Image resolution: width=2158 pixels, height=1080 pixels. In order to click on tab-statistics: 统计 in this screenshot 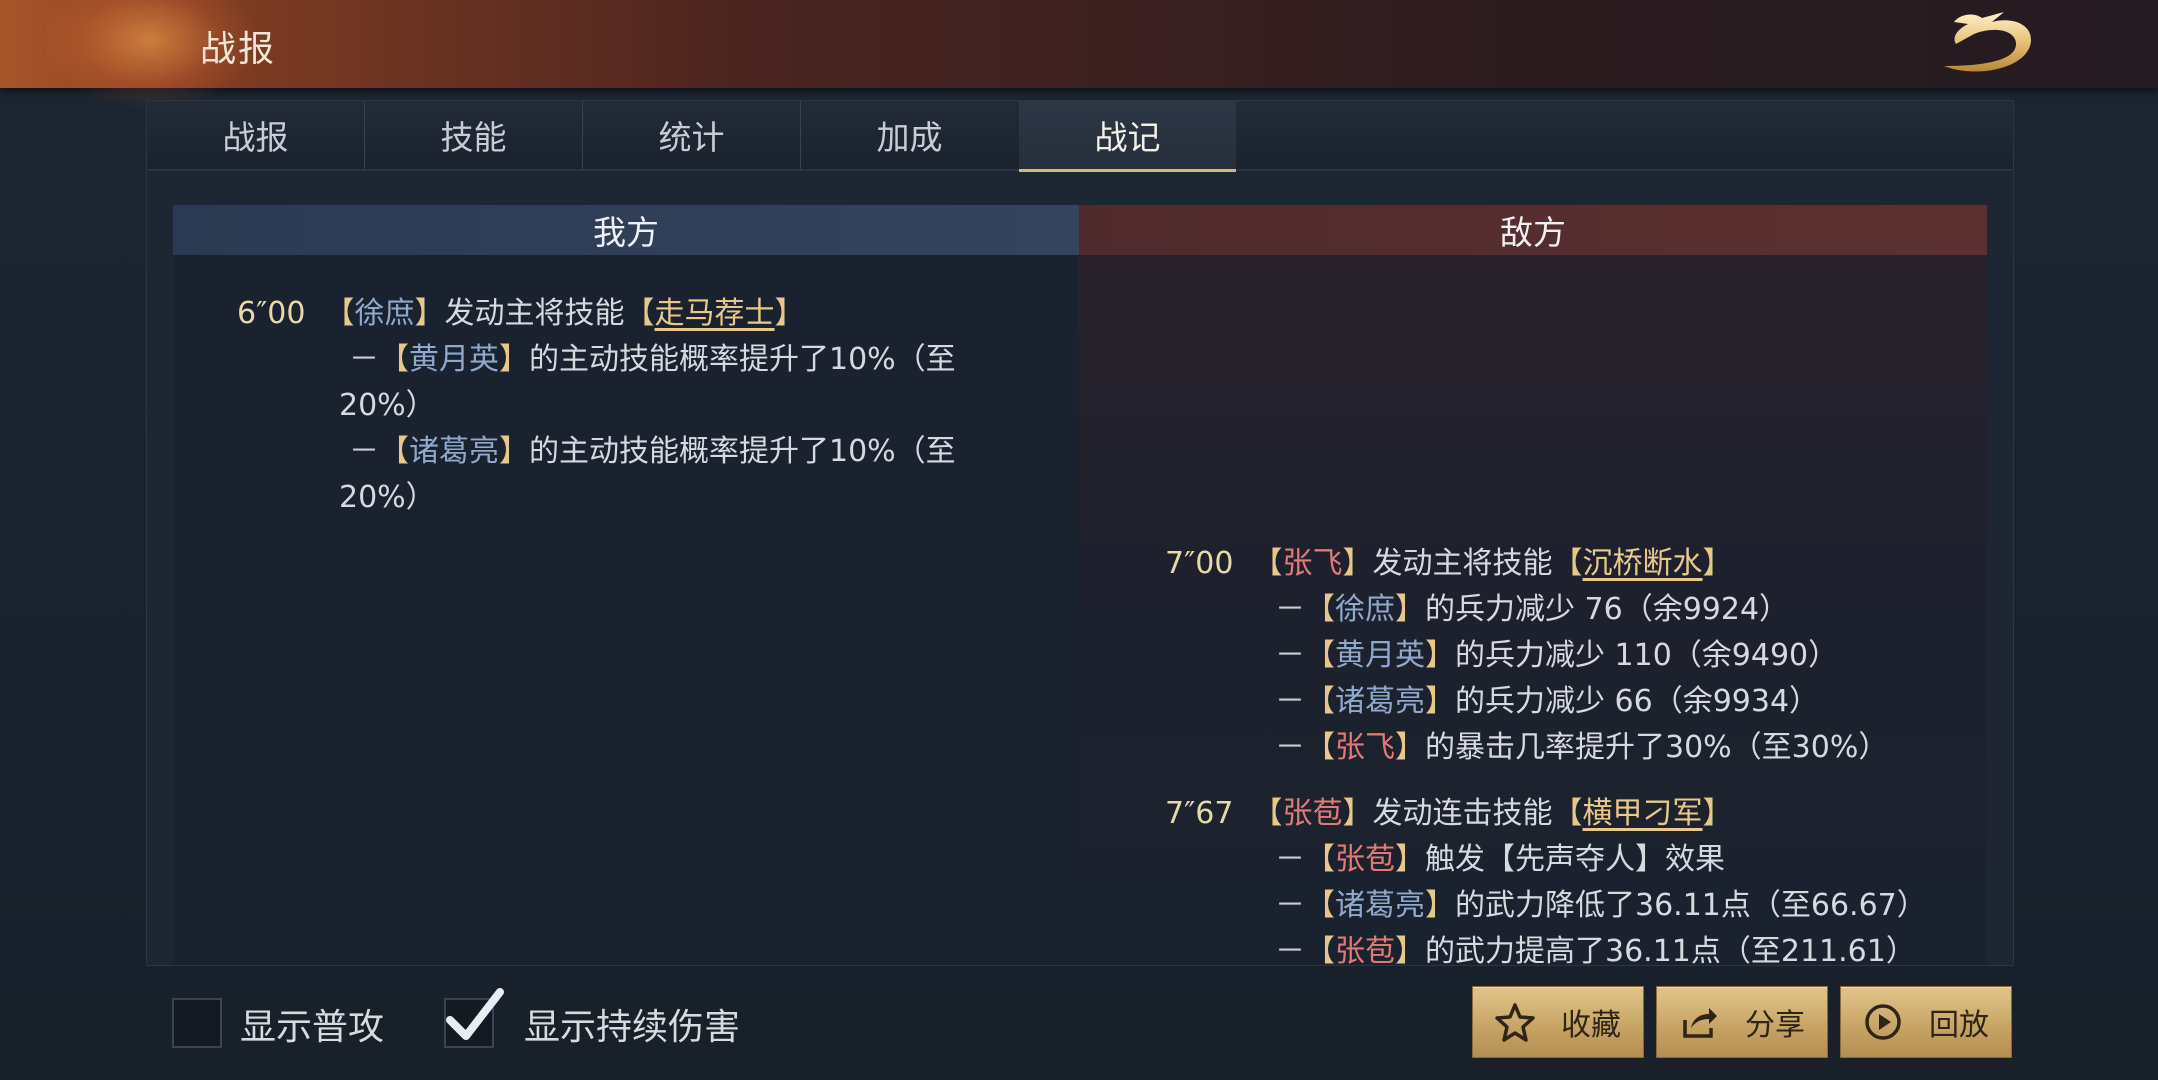, I will do `click(692, 135)`.